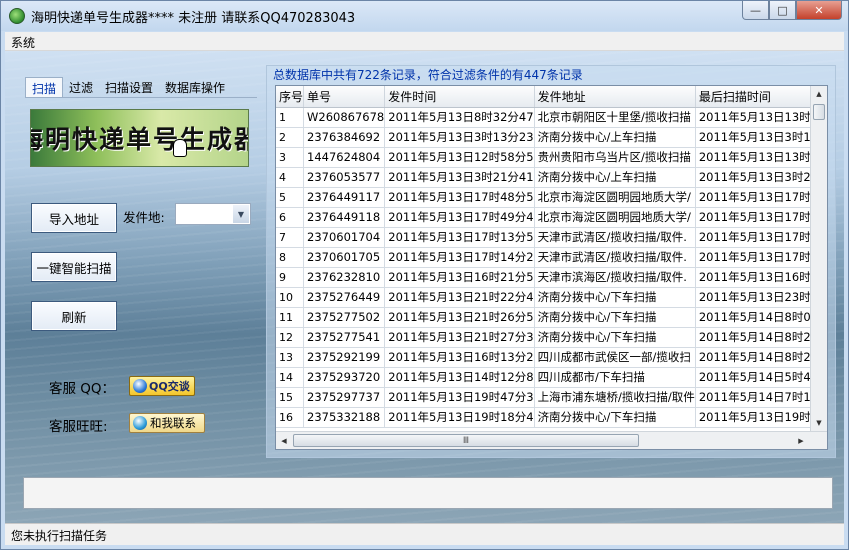 The image size is (849, 550). I want to click on table-cell: 北京市海淀区圆明园地质大学/, so click(615, 217).